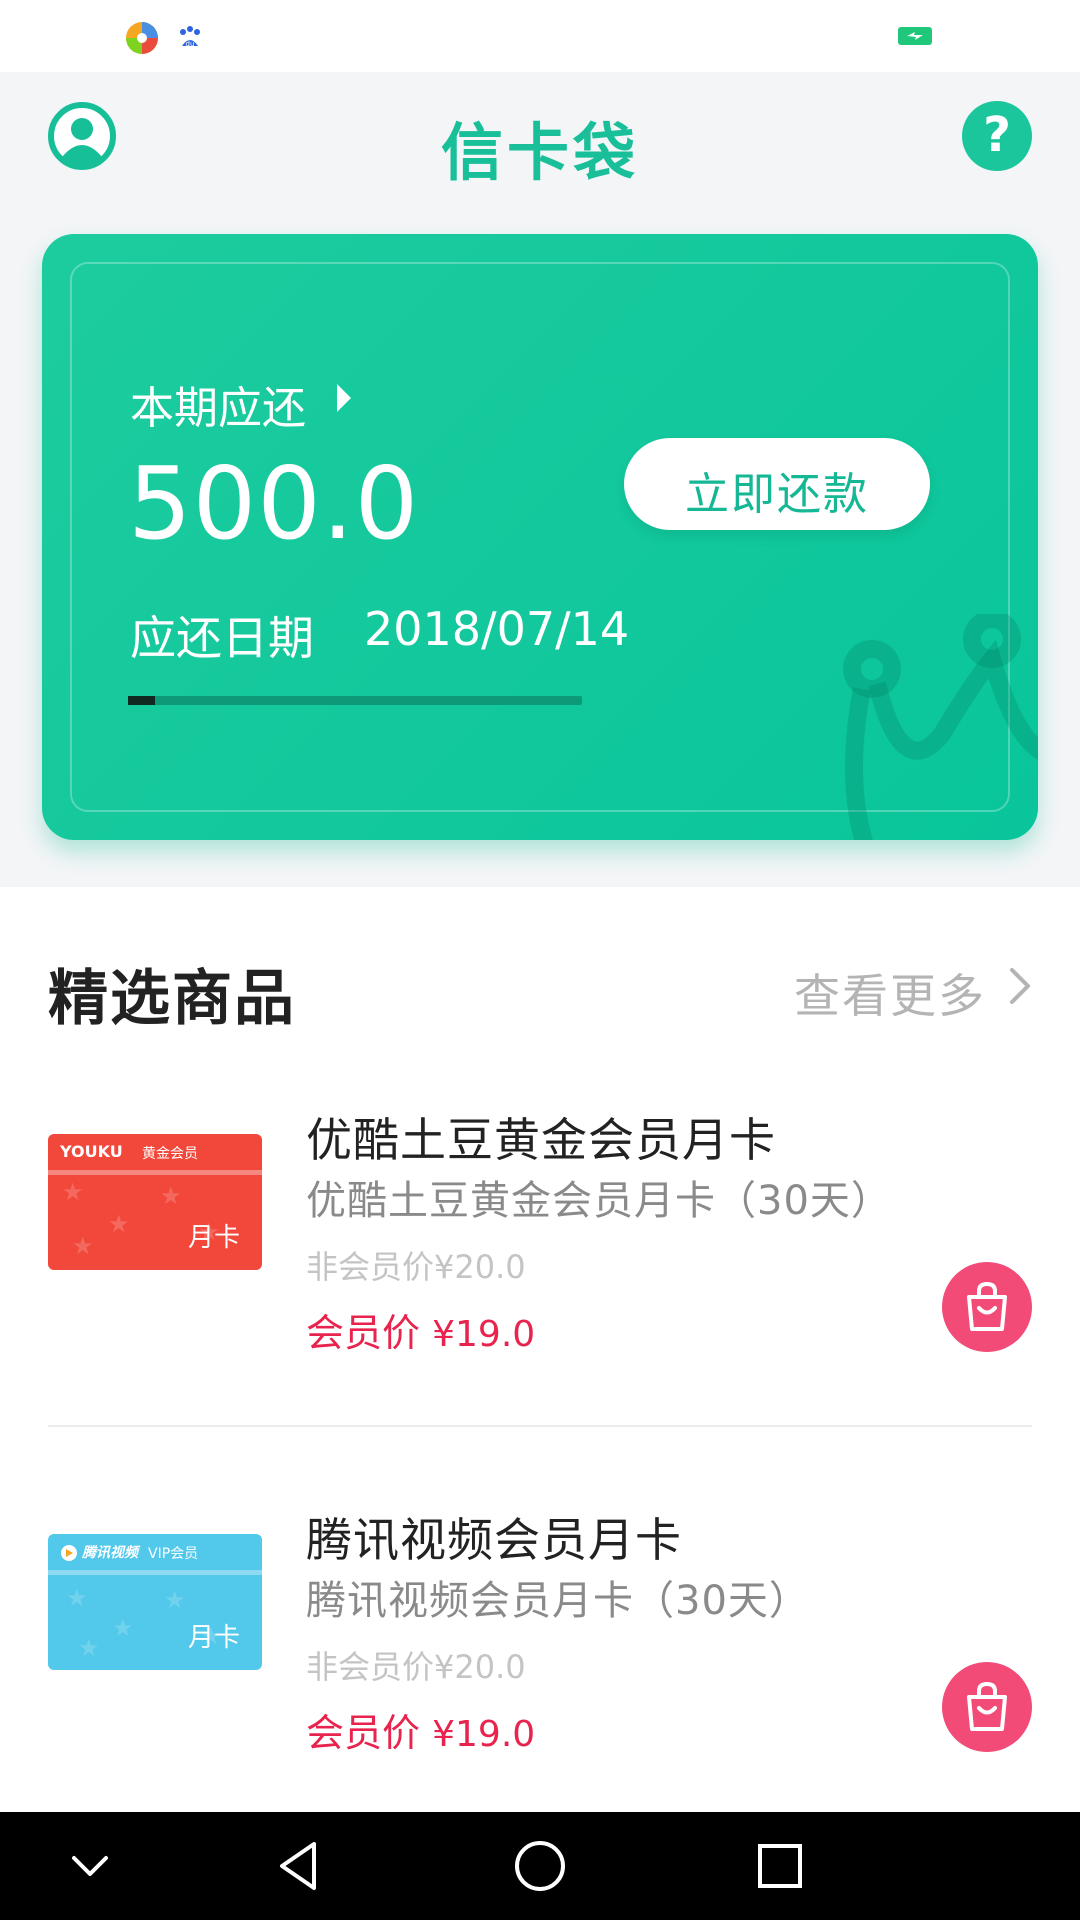 The image size is (1080, 1920). What do you see at coordinates (190, 38) in the screenshot?
I see `baidu-icon: du` at bounding box center [190, 38].